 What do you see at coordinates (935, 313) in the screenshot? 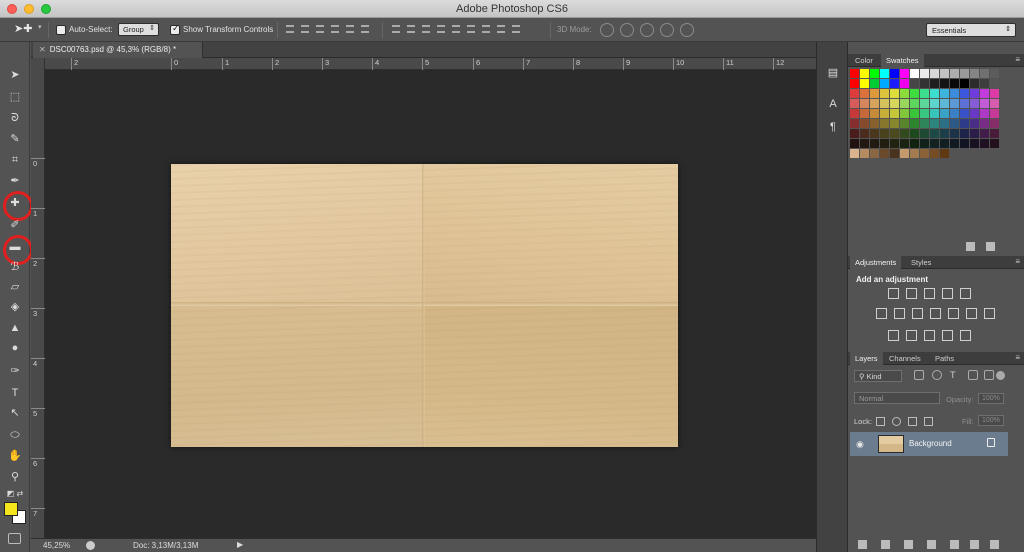
I see `black-white-icon` at bounding box center [935, 313].